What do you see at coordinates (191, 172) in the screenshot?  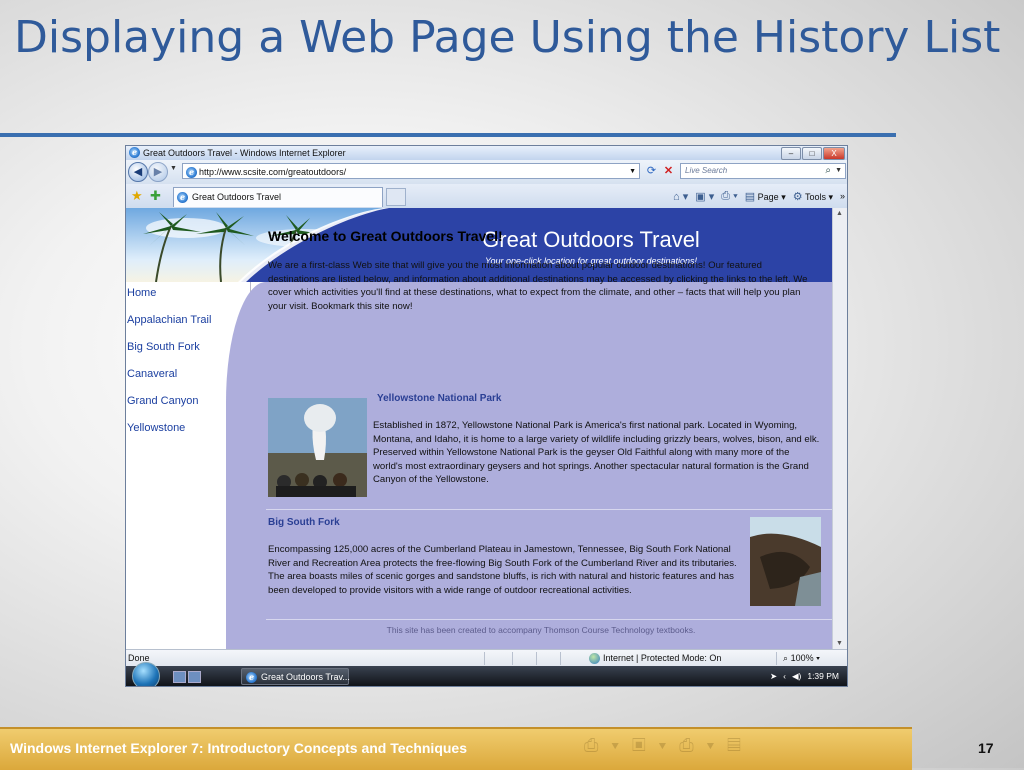 I see `page-icon: e` at bounding box center [191, 172].